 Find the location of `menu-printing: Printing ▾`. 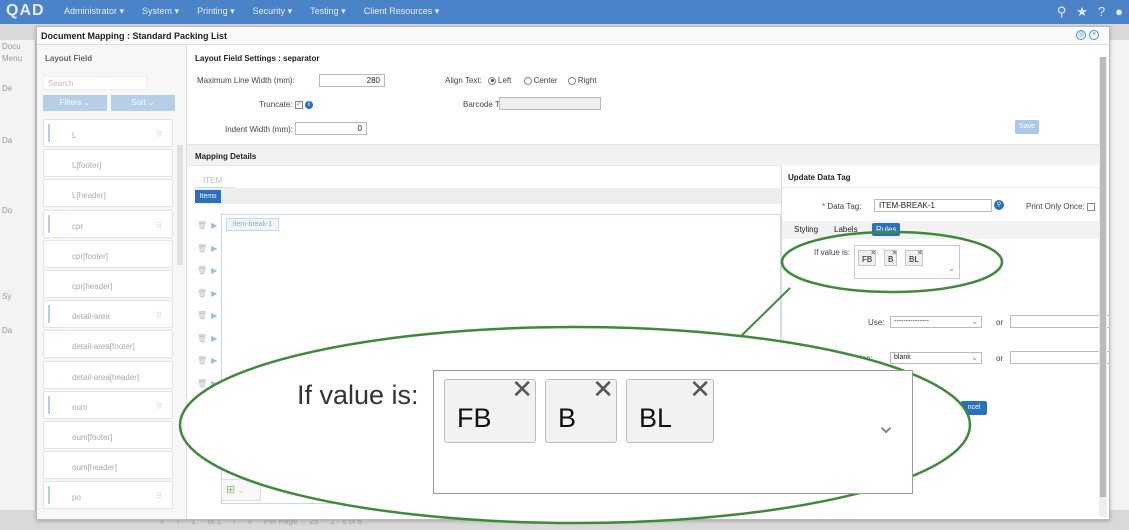

menu-printing: Printing ▾ is located at coordinates (216, 11).